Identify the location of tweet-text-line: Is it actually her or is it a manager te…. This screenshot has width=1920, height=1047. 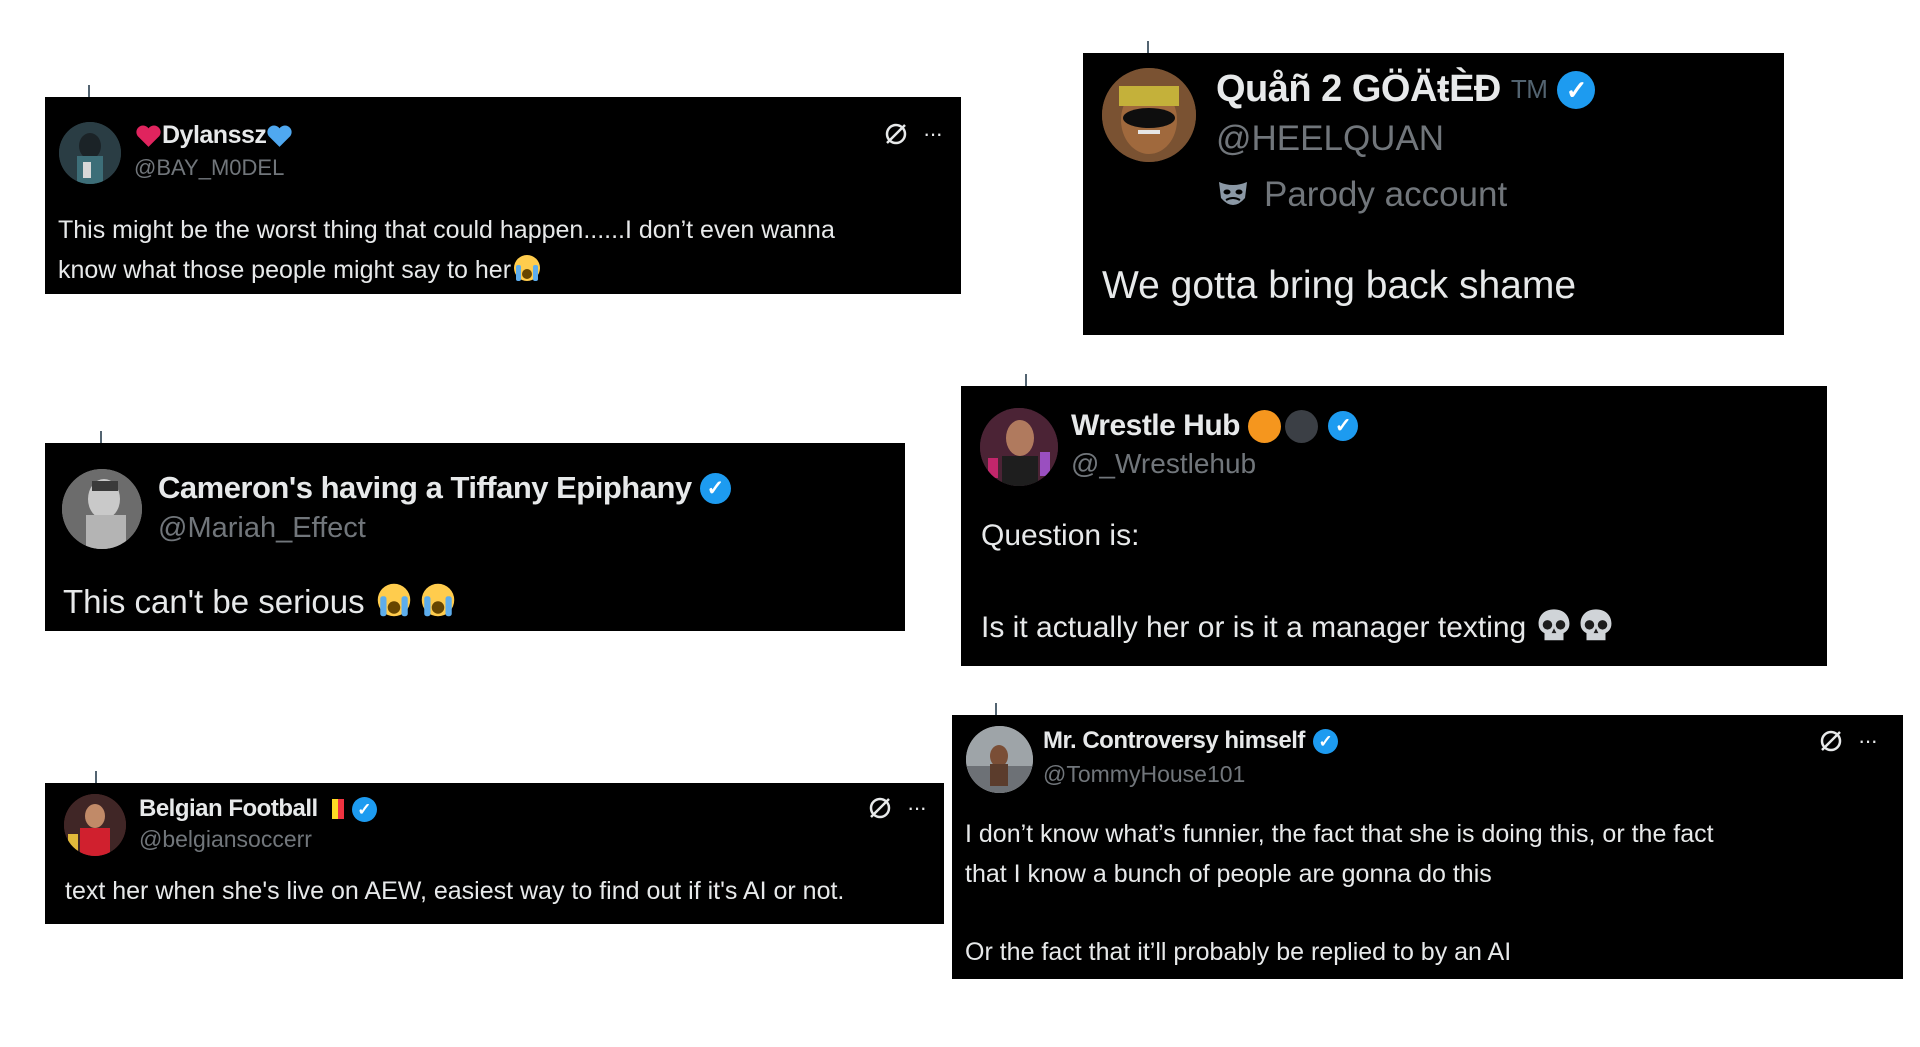
(1298, 628).